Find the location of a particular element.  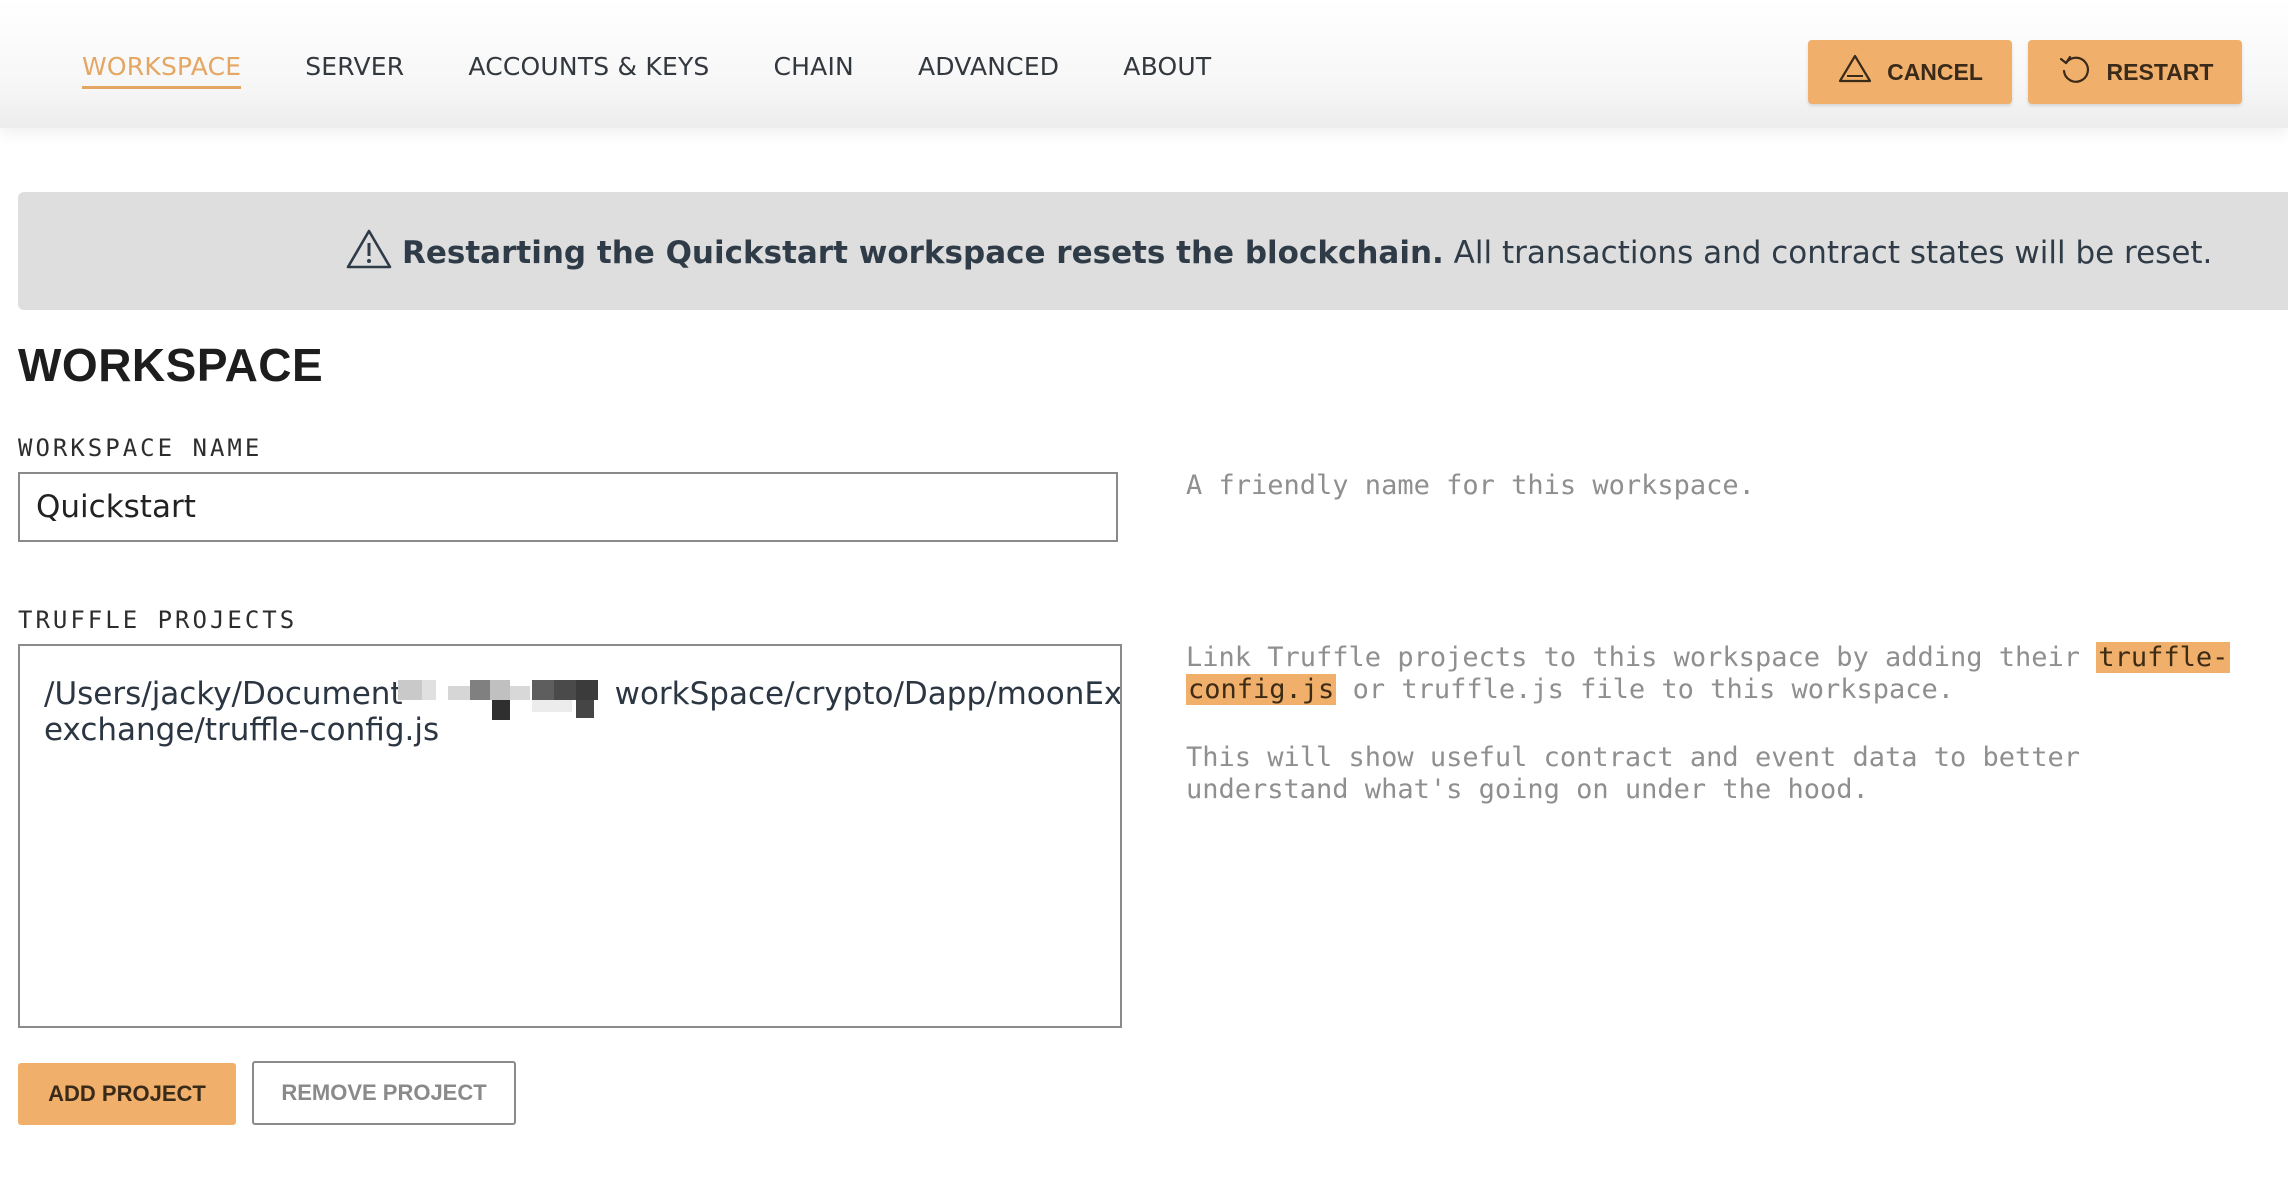

truffle-projects-label: TRUFFLE PROJECTS is located at coordinates (158, 620).